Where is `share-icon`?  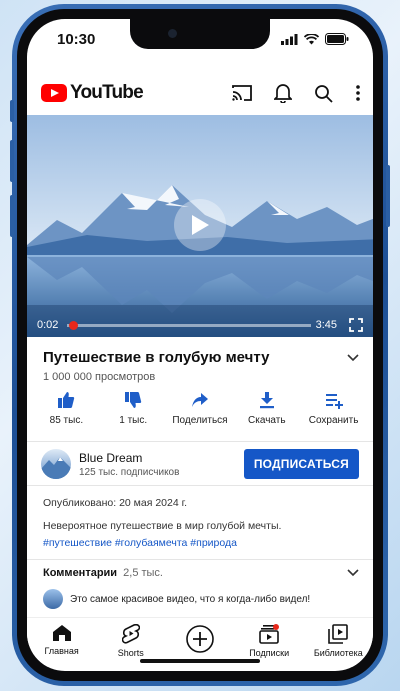
share-icon is located at coordinates (199, 400).